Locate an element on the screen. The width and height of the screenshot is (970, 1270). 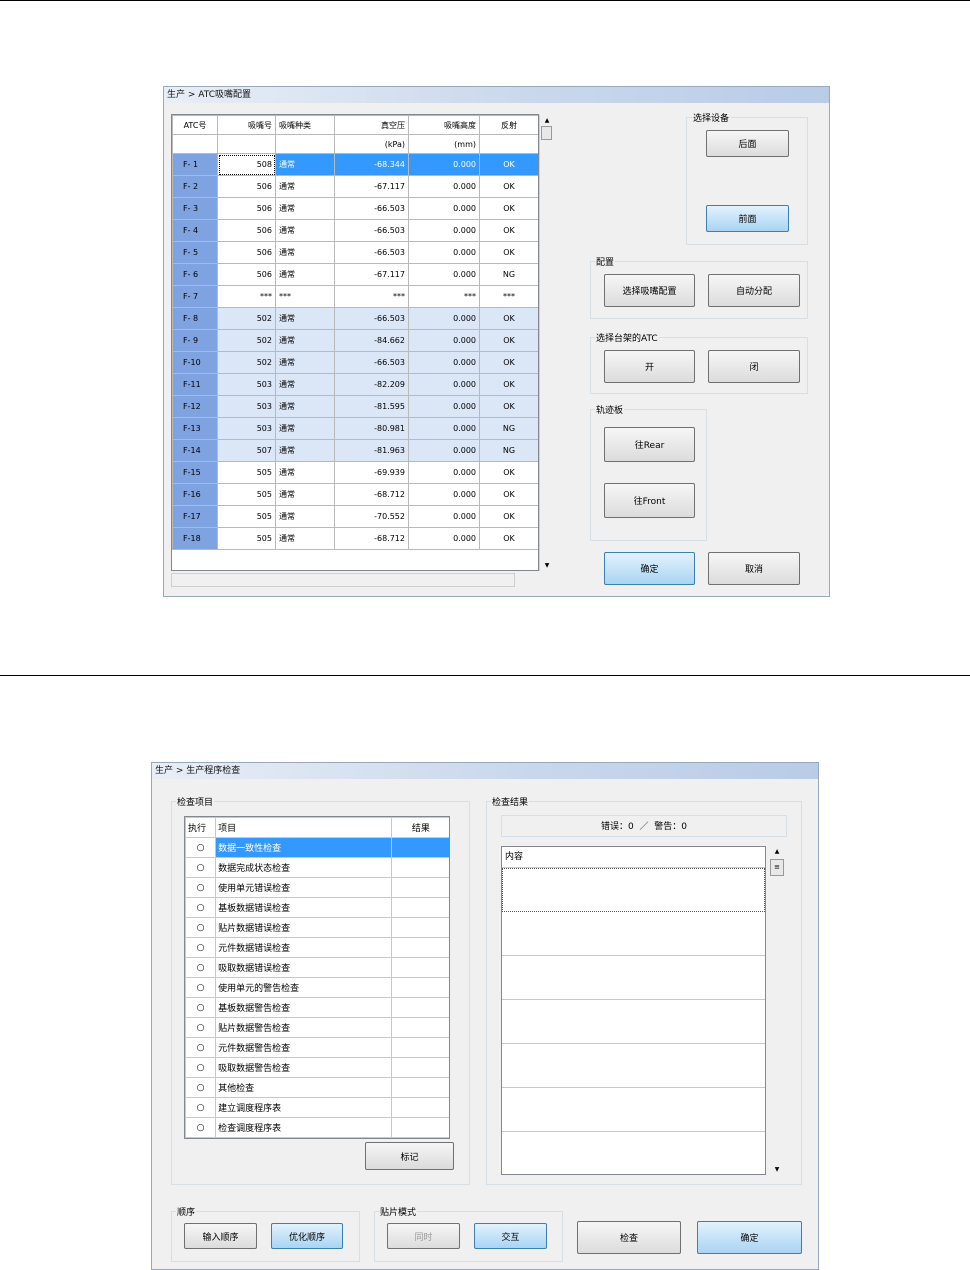
front-button: 前面 is located at coordinates (747, 218).